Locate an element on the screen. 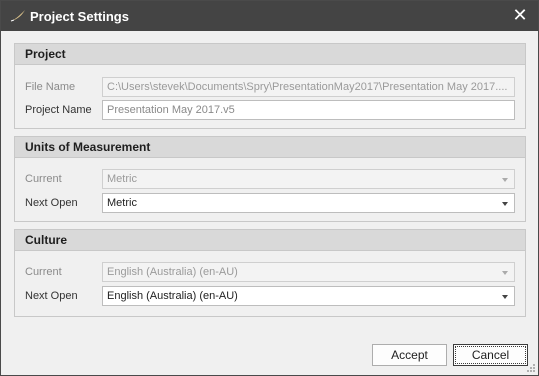 The width and height of the screenshot is (539, 376). units-next-open-row: Next Open Metric is located at coordinates (270, 204).